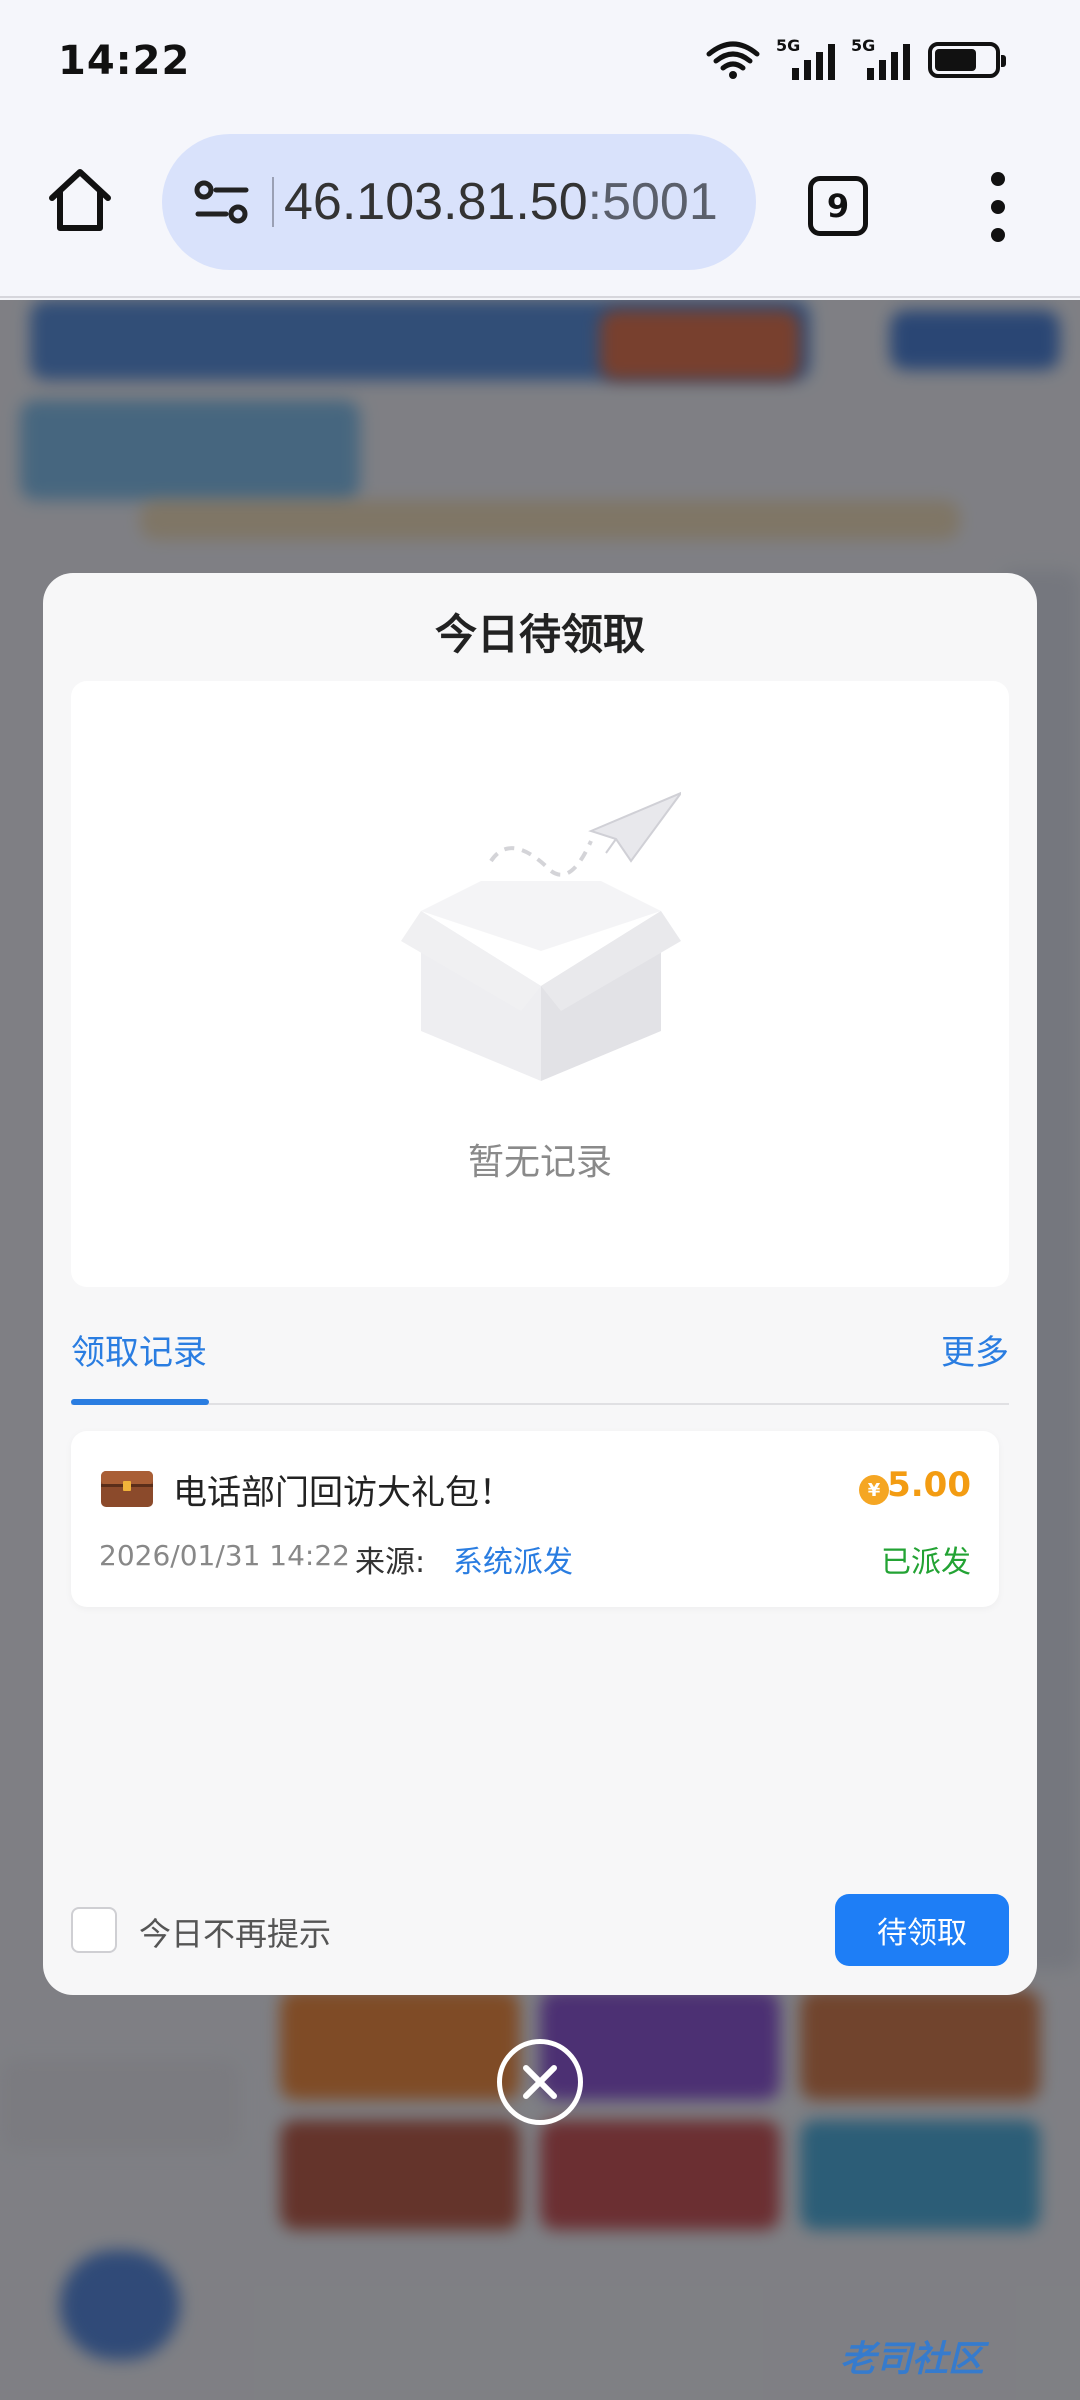 Image resolution: width=1080 pixels, height=2400 pixels. What do you see at coordinates (80, 200) in the screenshot?
I see `home-icon` at bounding box center [80, 200].